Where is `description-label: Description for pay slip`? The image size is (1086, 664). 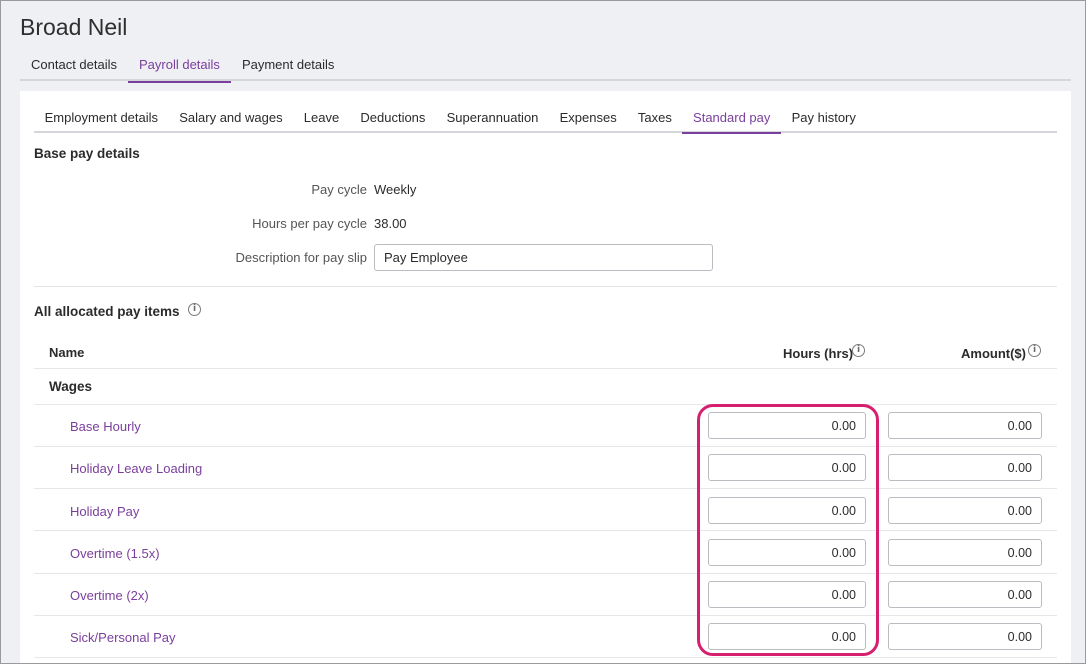
description-label: Description for pay slip is located at coordinates (301, 257).